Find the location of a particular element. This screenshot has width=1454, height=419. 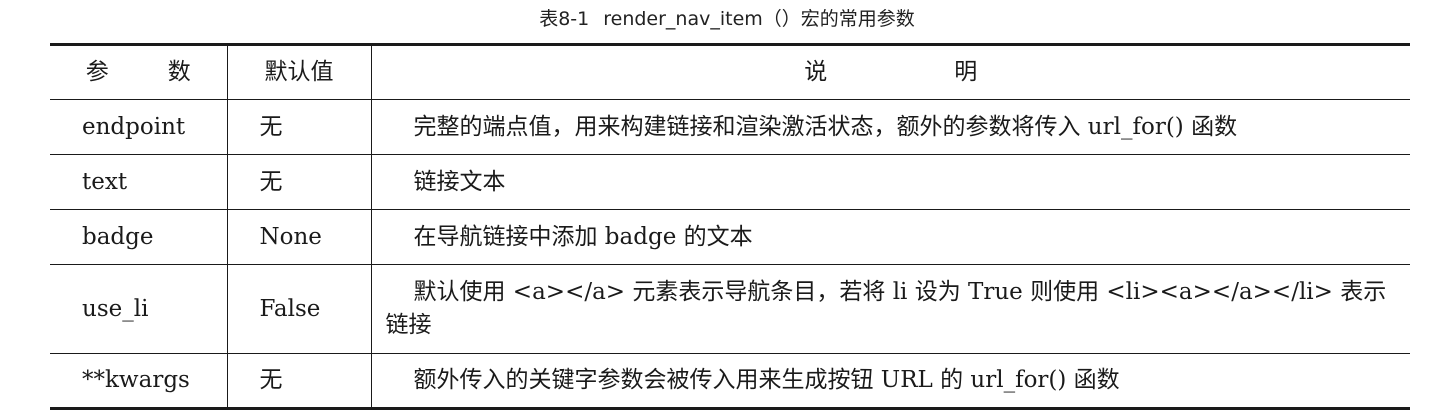

param-name: text is located at coordinates (139, 182).